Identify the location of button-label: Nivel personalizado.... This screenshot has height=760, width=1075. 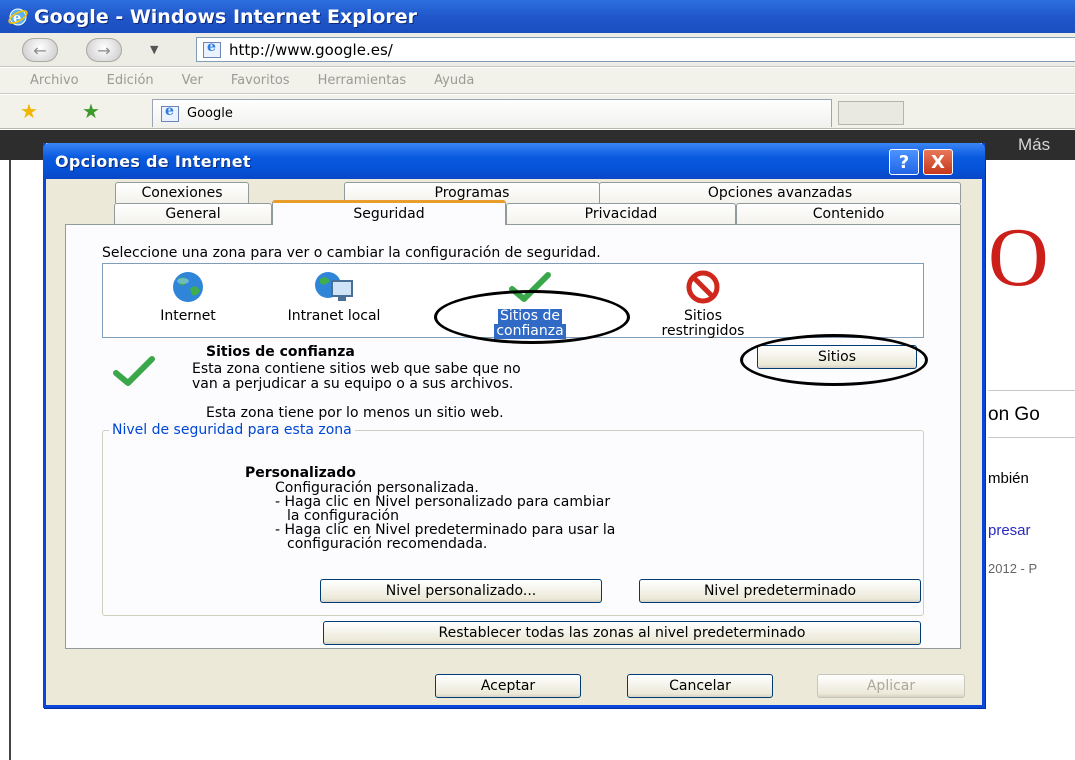
(461, 591).